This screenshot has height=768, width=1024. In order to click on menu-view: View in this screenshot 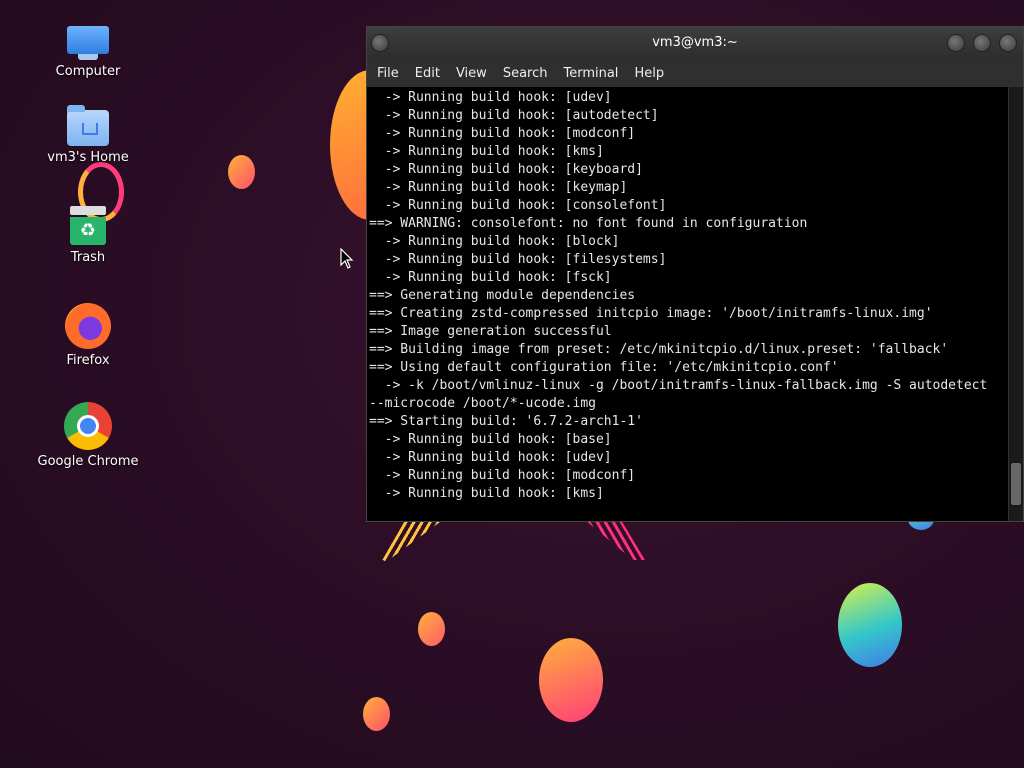, I will do `click(473, 73)`.